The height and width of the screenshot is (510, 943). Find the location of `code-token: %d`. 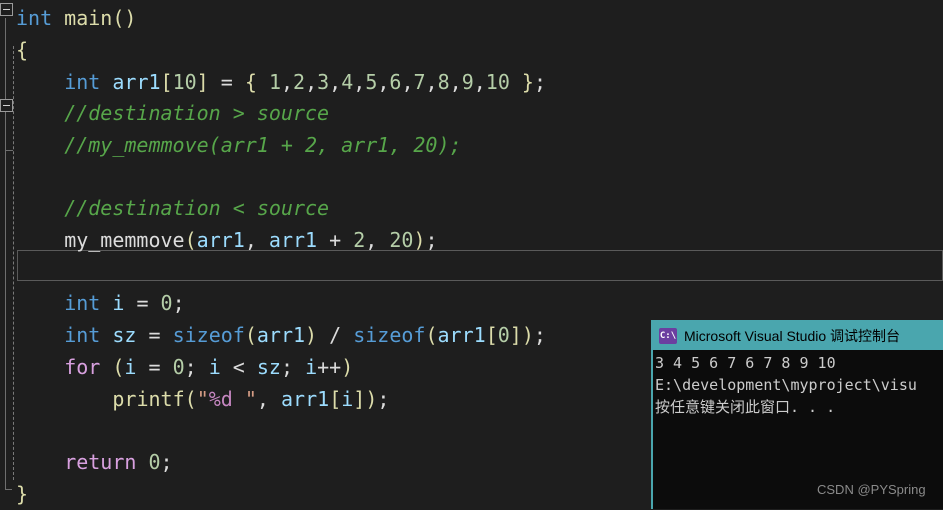

code-token: %d is located at coordinates (220, 399).